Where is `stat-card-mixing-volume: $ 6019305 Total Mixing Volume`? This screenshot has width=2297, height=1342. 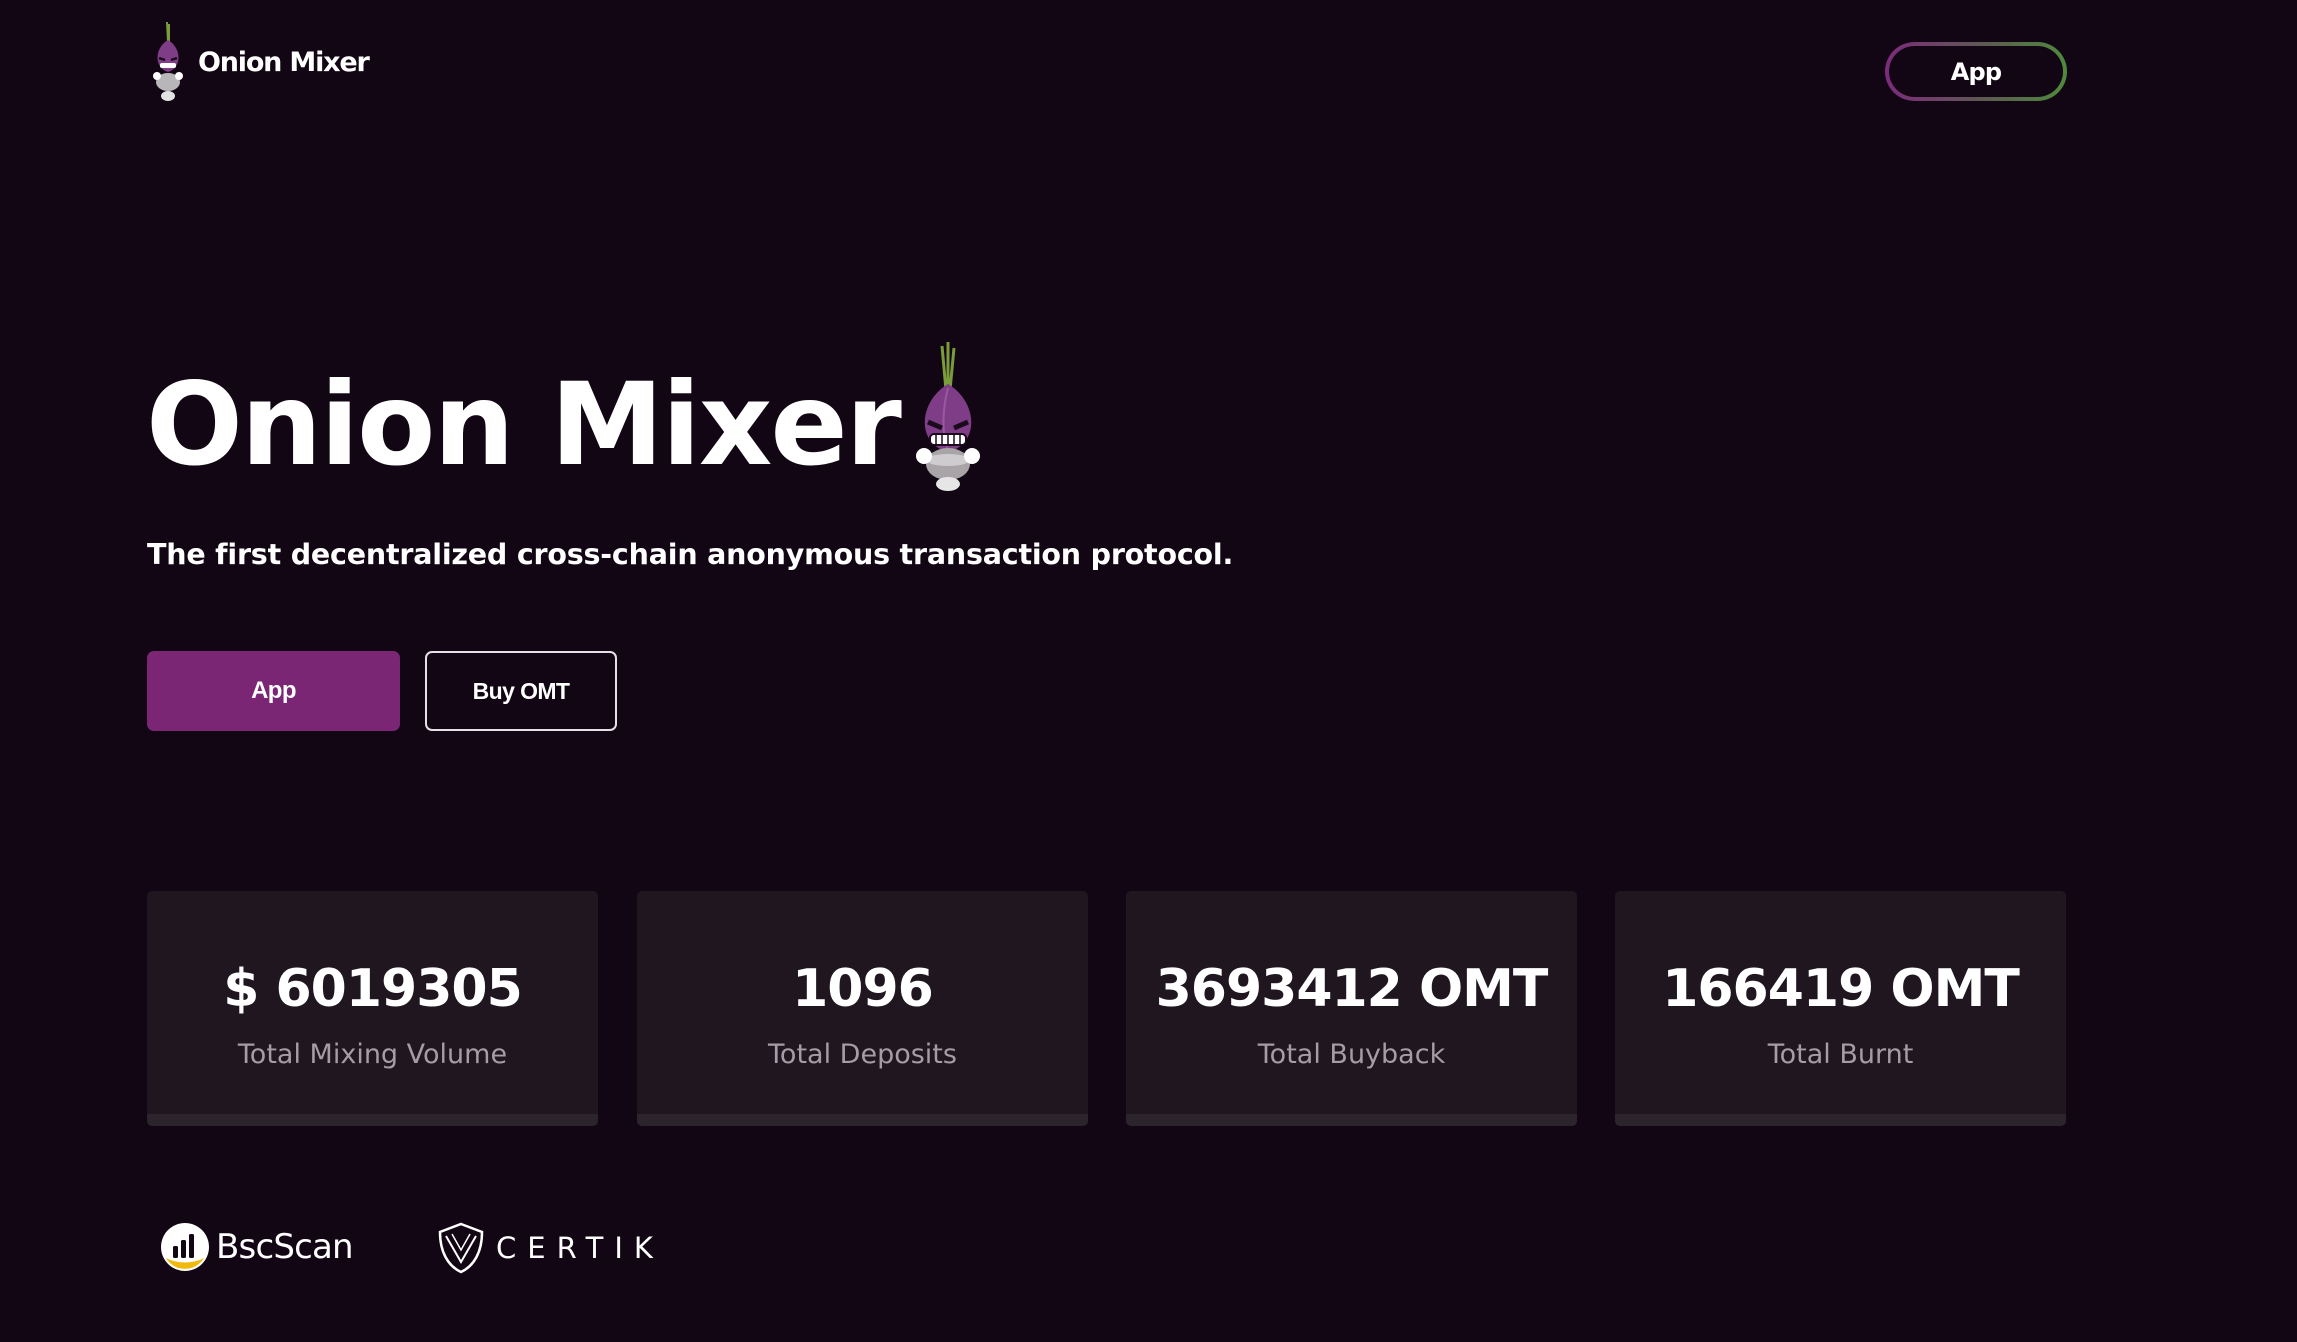 stat-card-mixing-volume: $ 6019305 Total Mixing Volume is located at coordinates (372, 1008).